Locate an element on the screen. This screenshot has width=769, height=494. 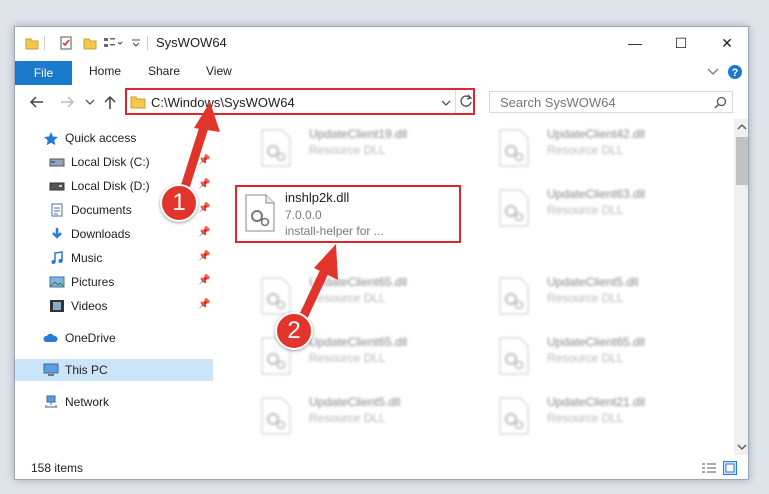
ribbon-tabs: File Home Share View ? is located at coordinates (381, 72).